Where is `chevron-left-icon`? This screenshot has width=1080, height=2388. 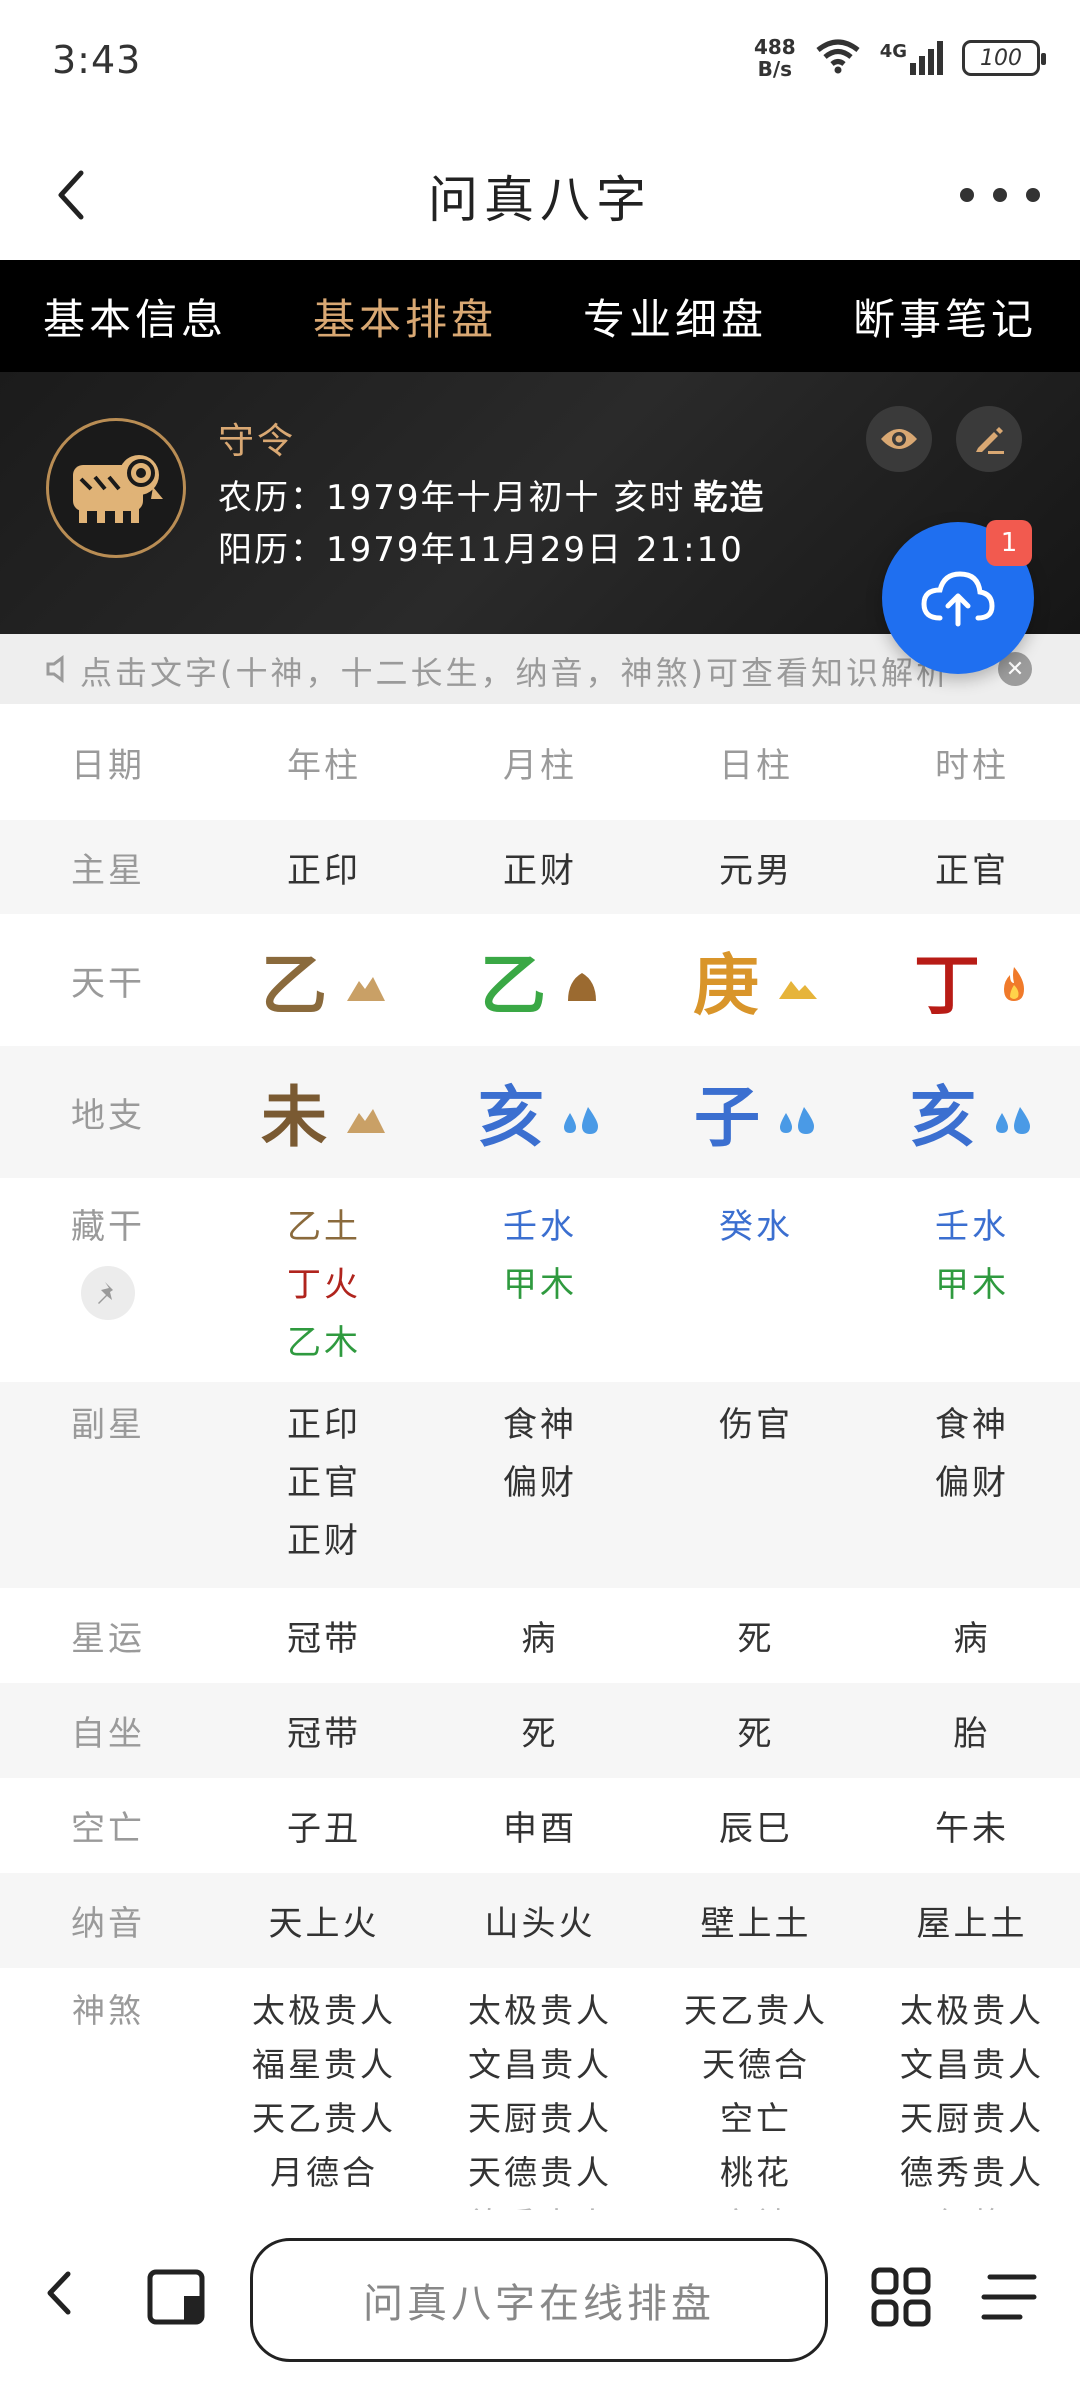 chevron-left-icon is located at coordinates (59, 2293).